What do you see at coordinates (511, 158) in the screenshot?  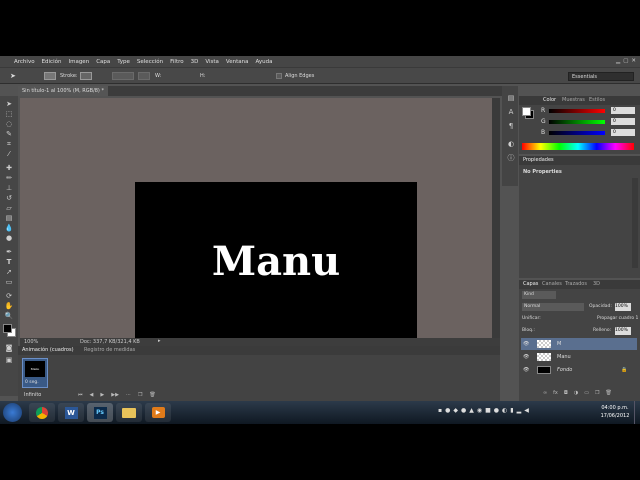 I see `info-panel-icon: ⓘ` at bounding box center [511, 158].